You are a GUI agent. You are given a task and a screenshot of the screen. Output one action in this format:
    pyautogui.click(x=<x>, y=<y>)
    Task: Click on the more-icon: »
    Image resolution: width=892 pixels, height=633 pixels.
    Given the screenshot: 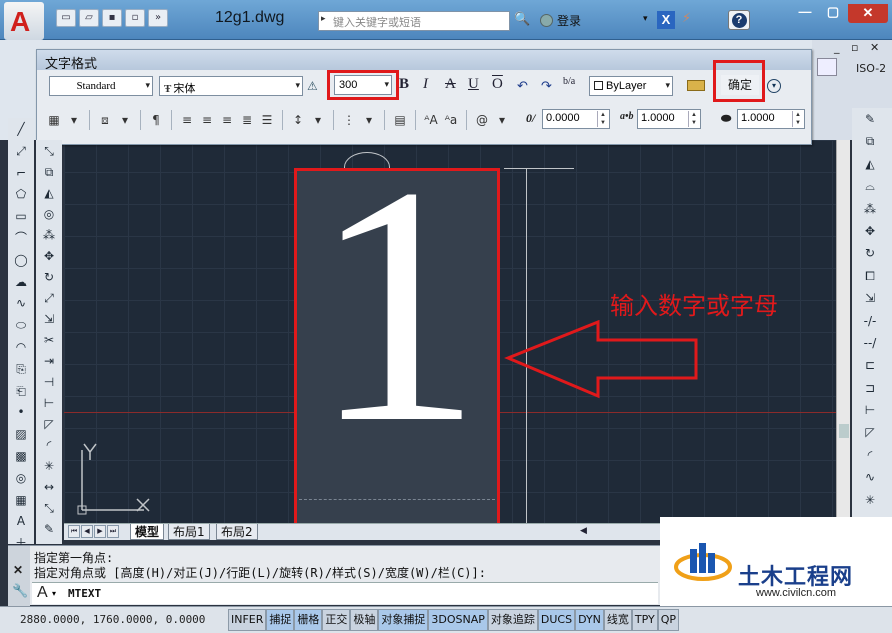 What is the action you would take?
    pyautogui.click(x=158, y=18)
    